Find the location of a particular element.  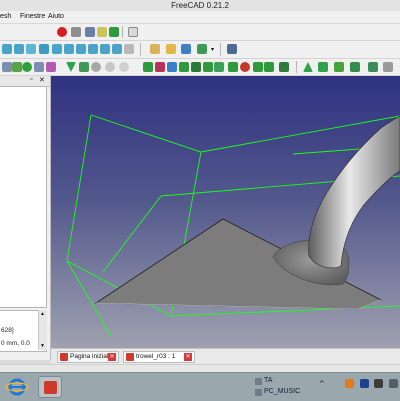

menu-help: Aiuto is located at coordinates (56, 16).